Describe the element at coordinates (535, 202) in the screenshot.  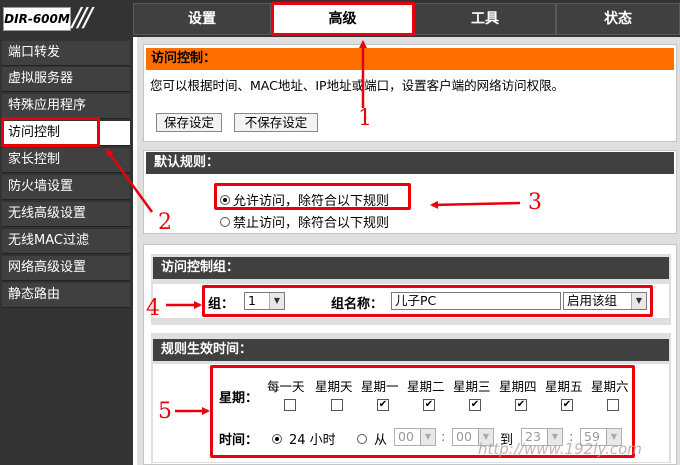
I see `annotation-number-3: 3` at that location.